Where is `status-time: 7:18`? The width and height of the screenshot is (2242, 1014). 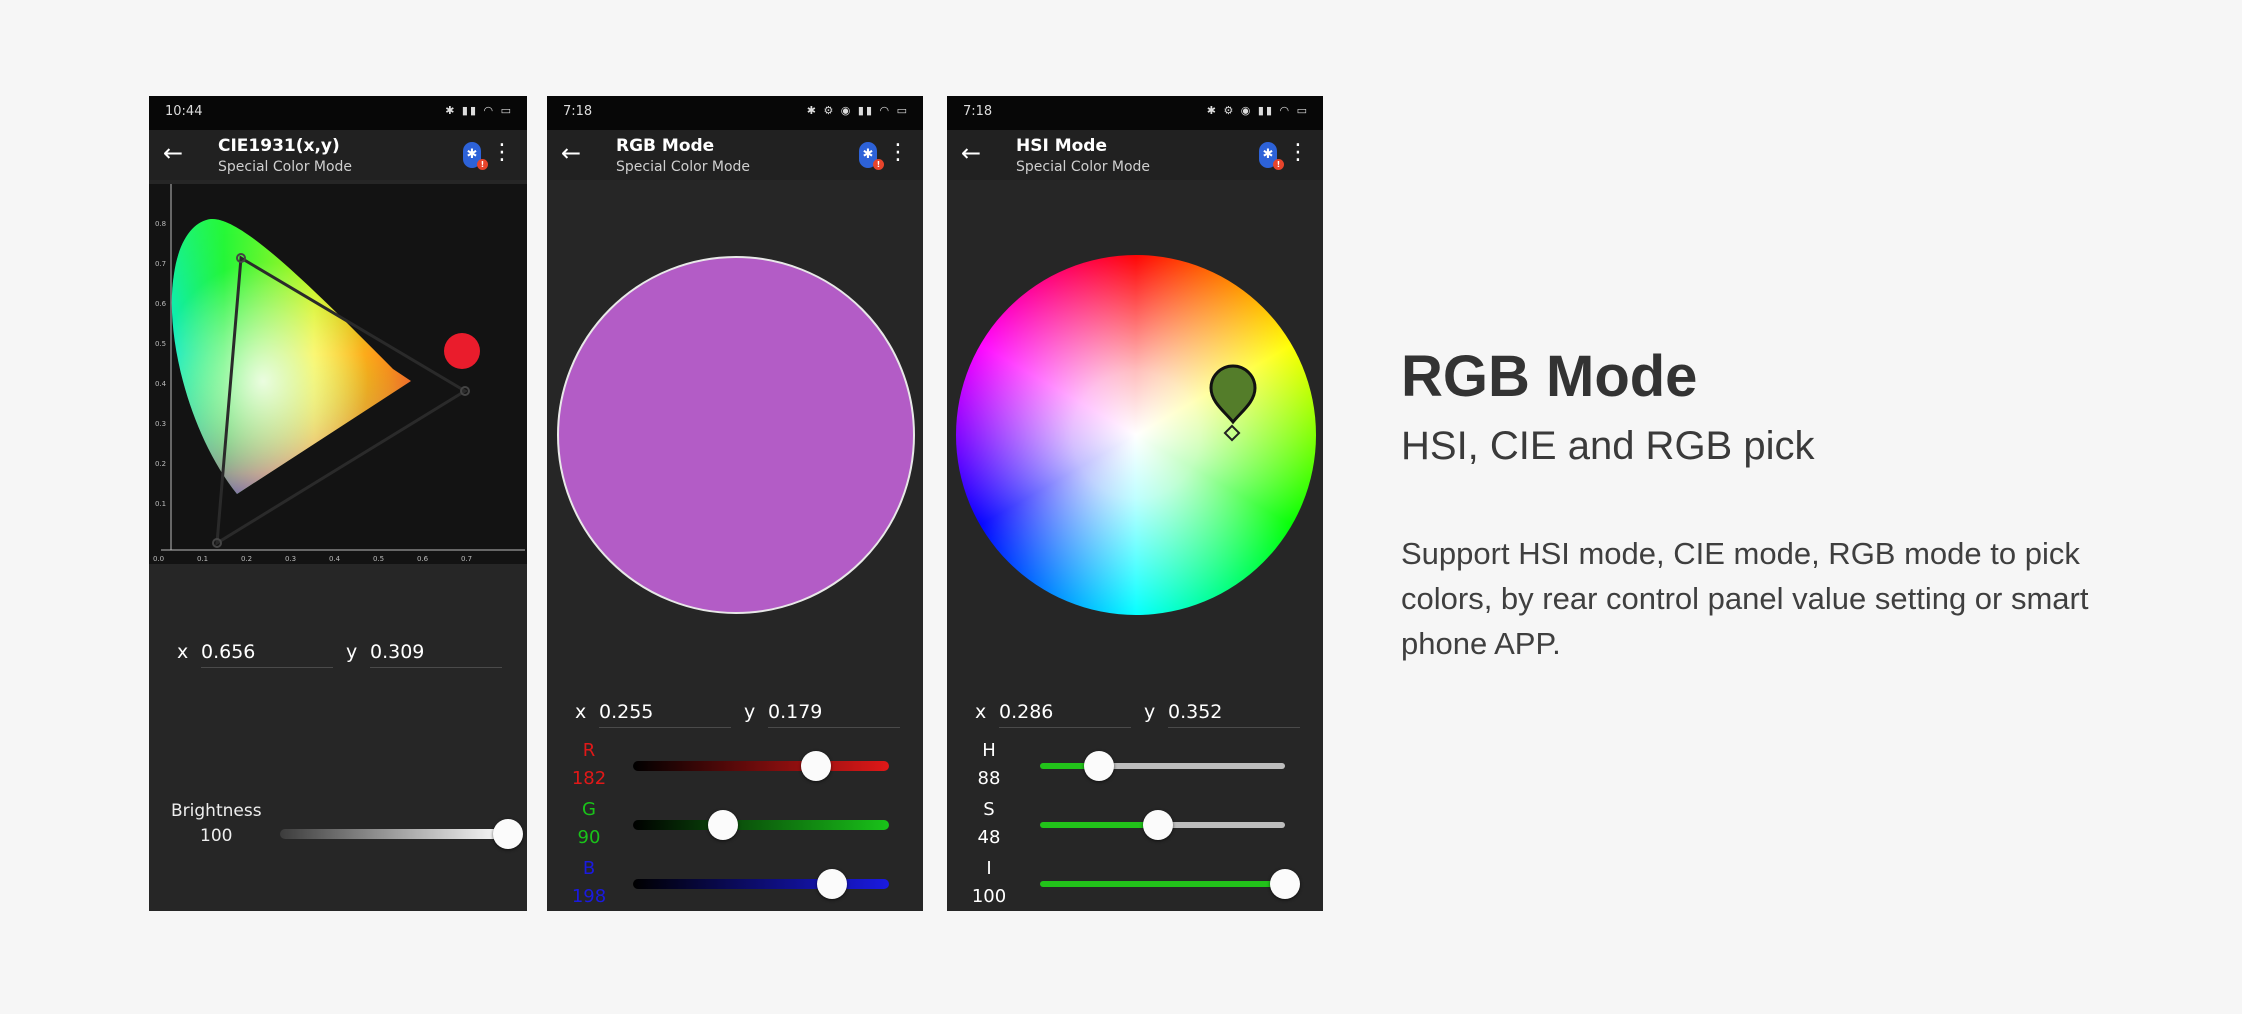
status-time: 7:18 is located at coordinates (578, 111).